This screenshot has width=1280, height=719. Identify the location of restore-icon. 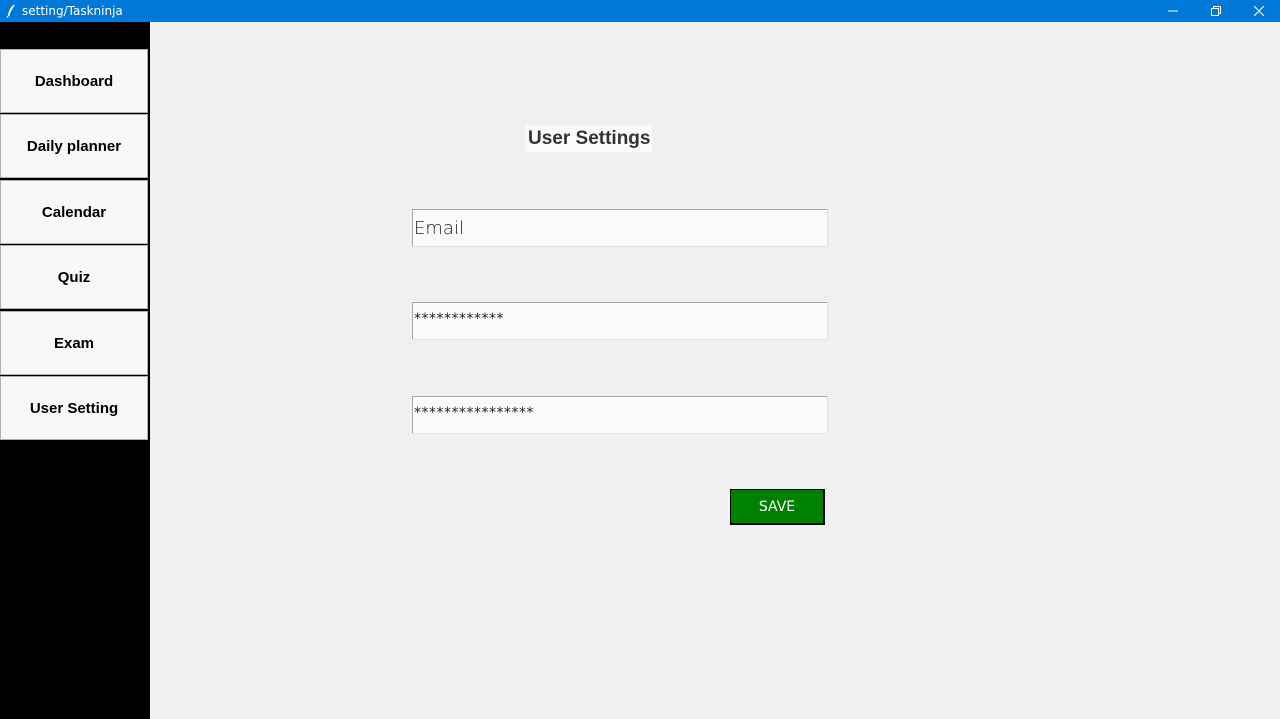
(1215, 11).